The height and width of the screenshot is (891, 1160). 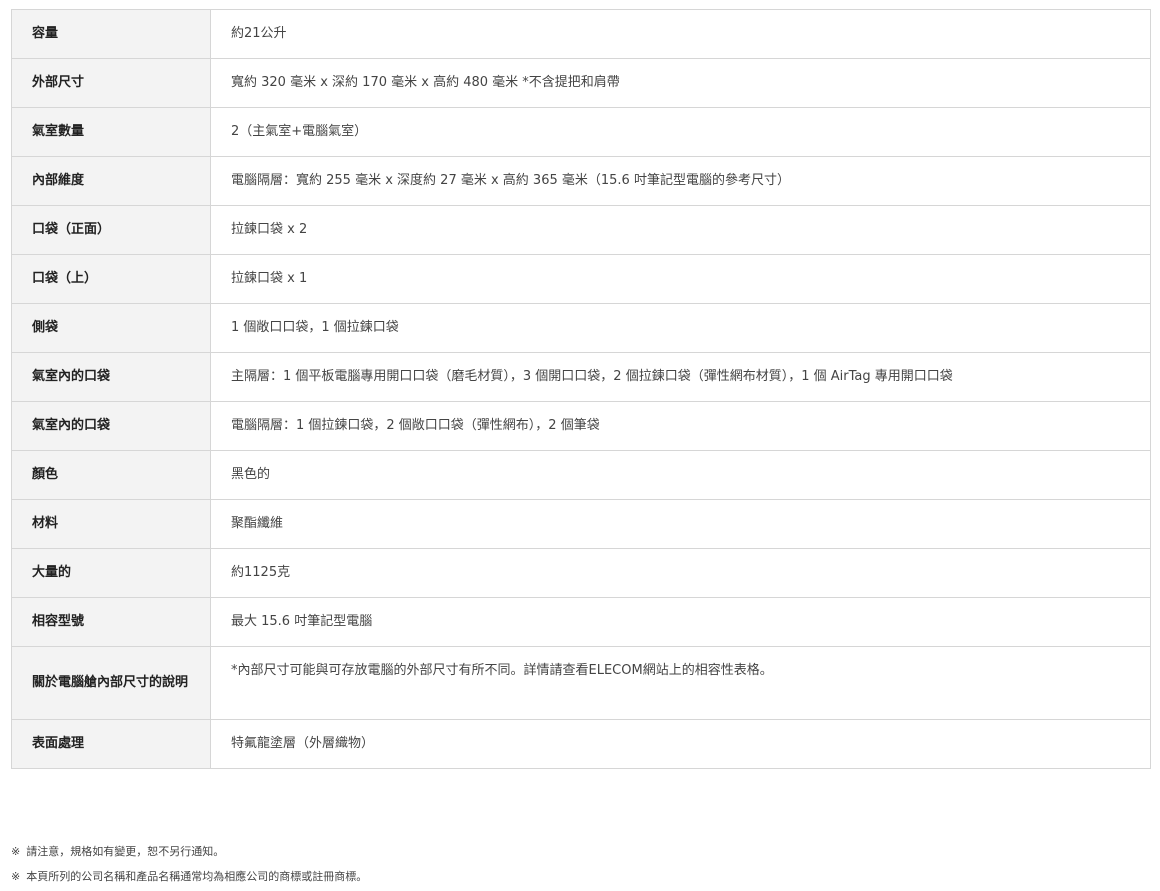 What do you see at coordinates (111, 132) in the screenshot?
I see `spec-label: 氣室數量` at bounding box center [111, 132].